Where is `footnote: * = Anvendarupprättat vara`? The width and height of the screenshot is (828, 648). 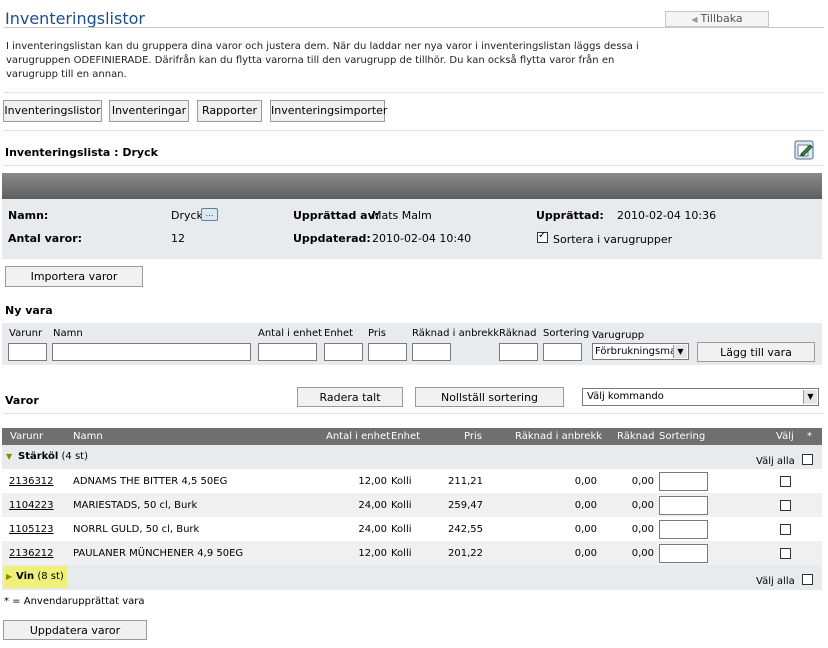 footnote: * = Anvendarupprättat vara is located at coordinates (74, 601).